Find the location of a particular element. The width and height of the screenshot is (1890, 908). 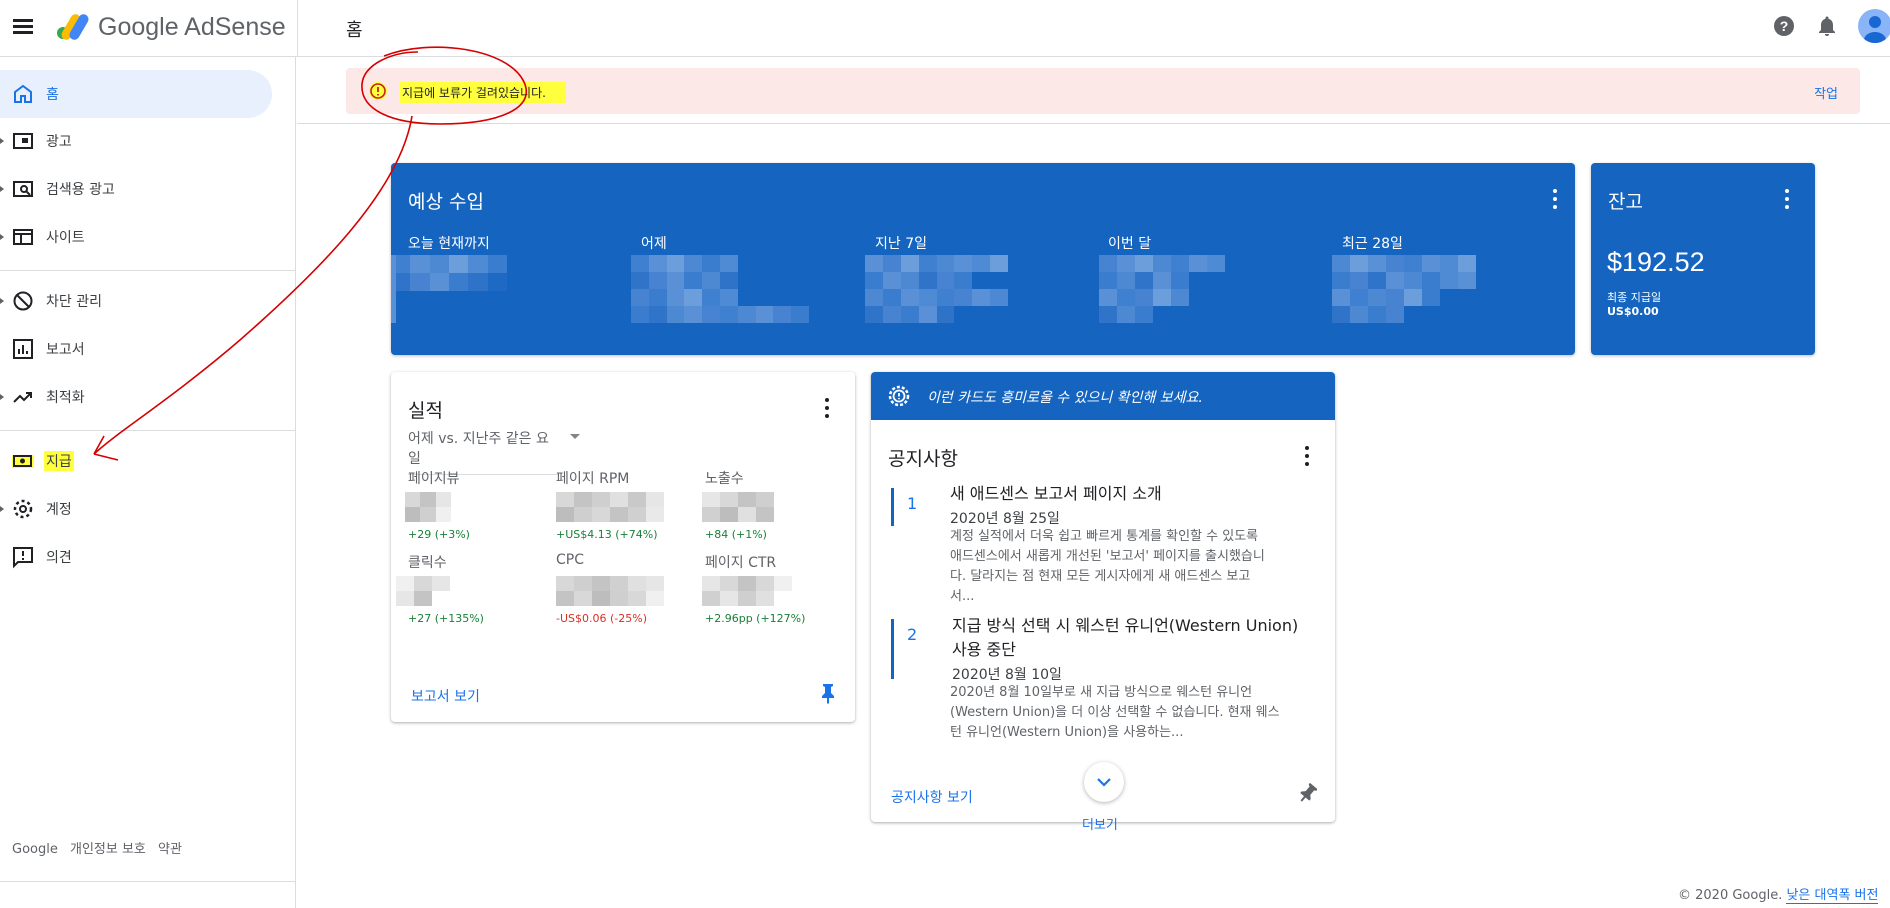

sidebar-item-account: 계정 is located at coordinates (136, 509).